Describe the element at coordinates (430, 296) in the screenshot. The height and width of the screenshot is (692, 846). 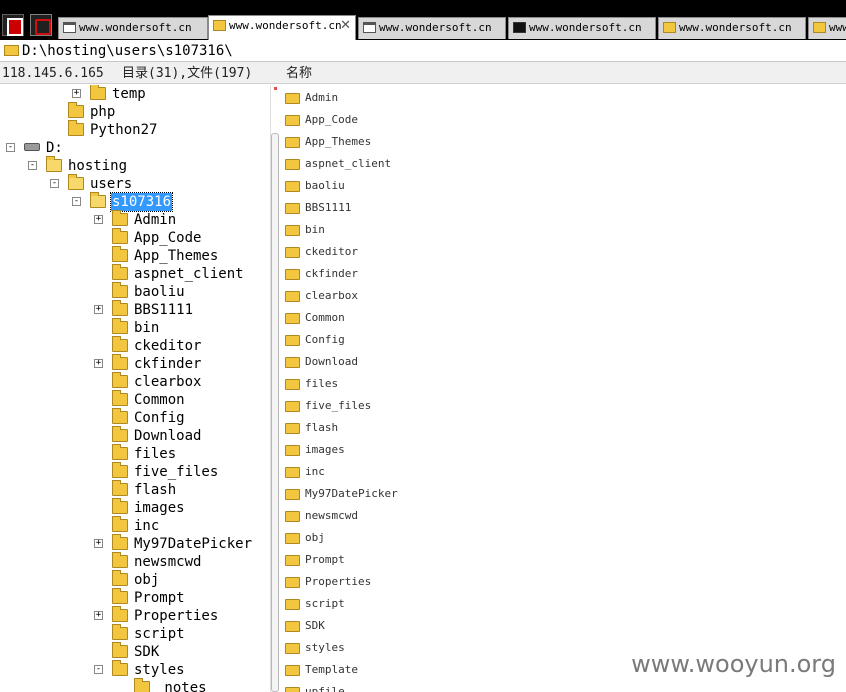
I see `list-item: clearbox` at that location.